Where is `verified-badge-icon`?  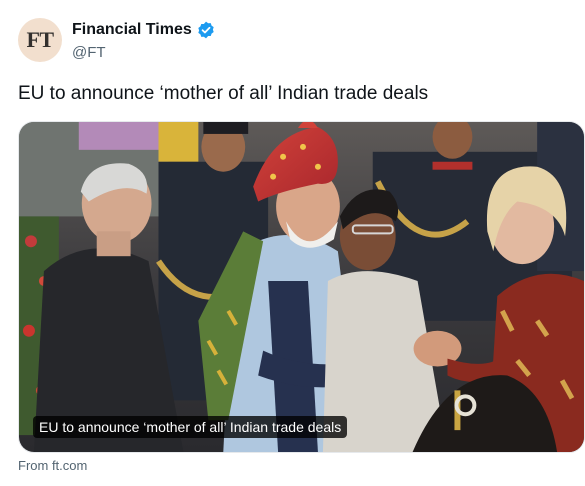
verified-badge-icon is located at coordinates (206, 30).